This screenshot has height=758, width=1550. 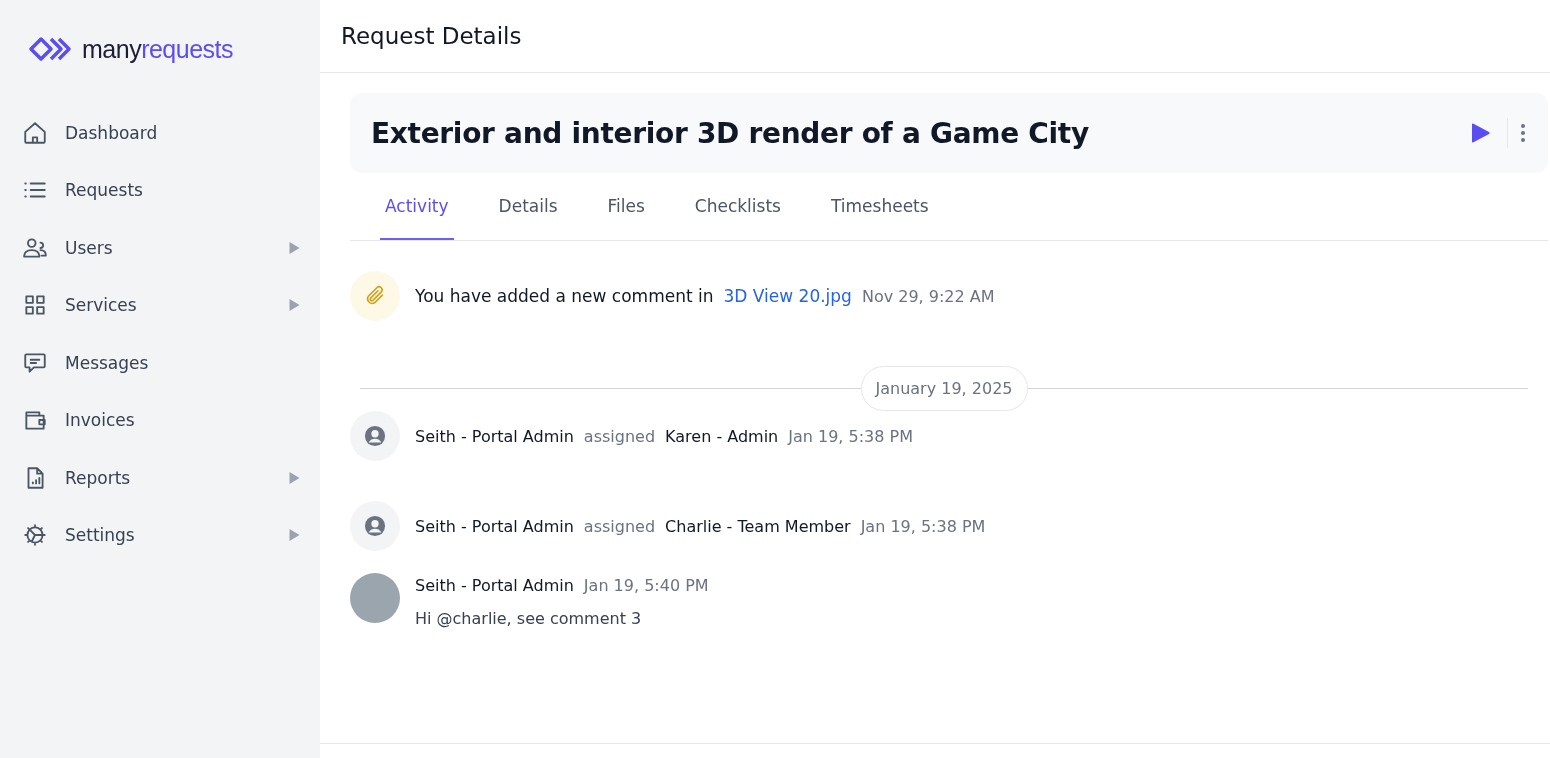 What do you see at coordinates (35, 132) in the screenshot?
I see `home-icon` at bounding box center [35, 132].